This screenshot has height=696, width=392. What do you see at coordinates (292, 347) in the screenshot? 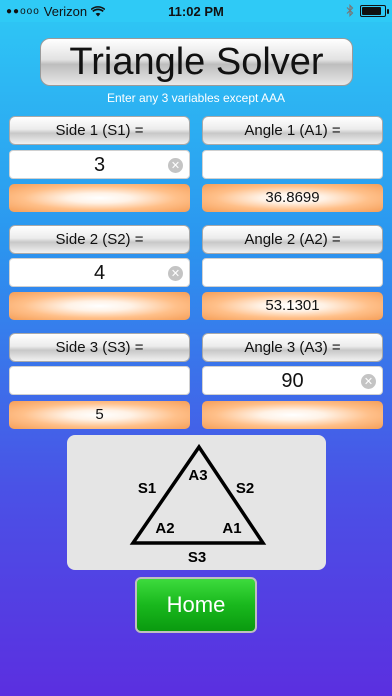
I see `angle-3-label: Angle 3 (A3) =` at bounding box center [292, 347].